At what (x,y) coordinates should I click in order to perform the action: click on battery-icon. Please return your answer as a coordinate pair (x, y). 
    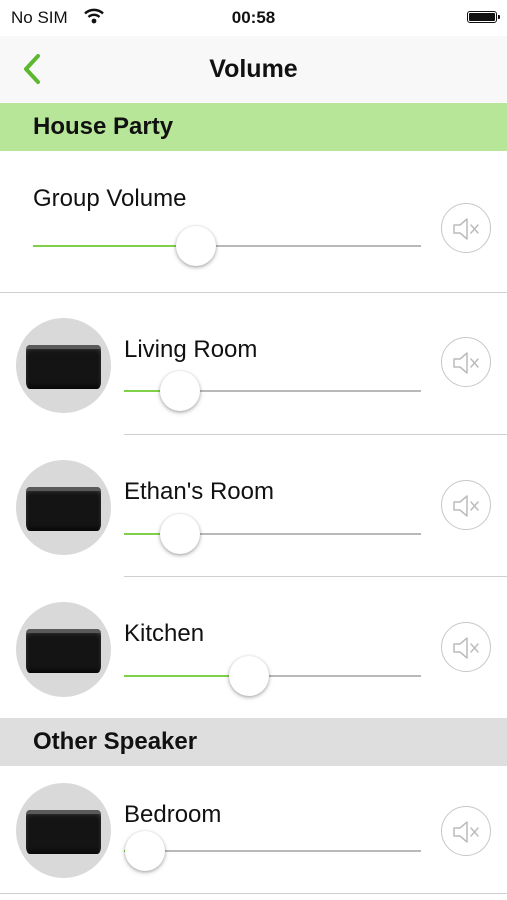
    Looking at the image, I should click on (483, 17).